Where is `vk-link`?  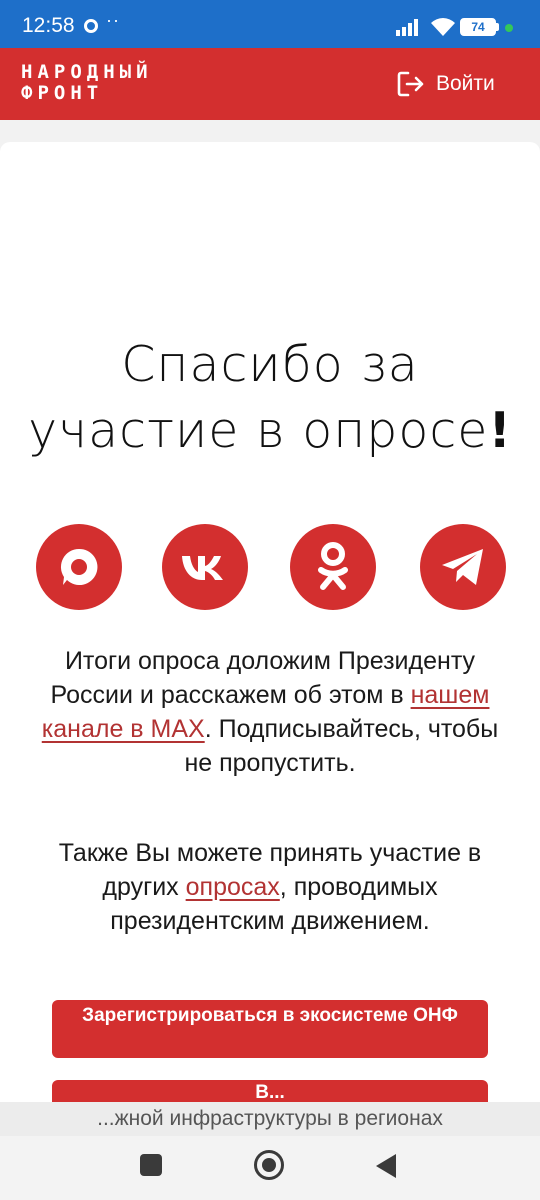 vk-link is located at coordinates (205, 567).